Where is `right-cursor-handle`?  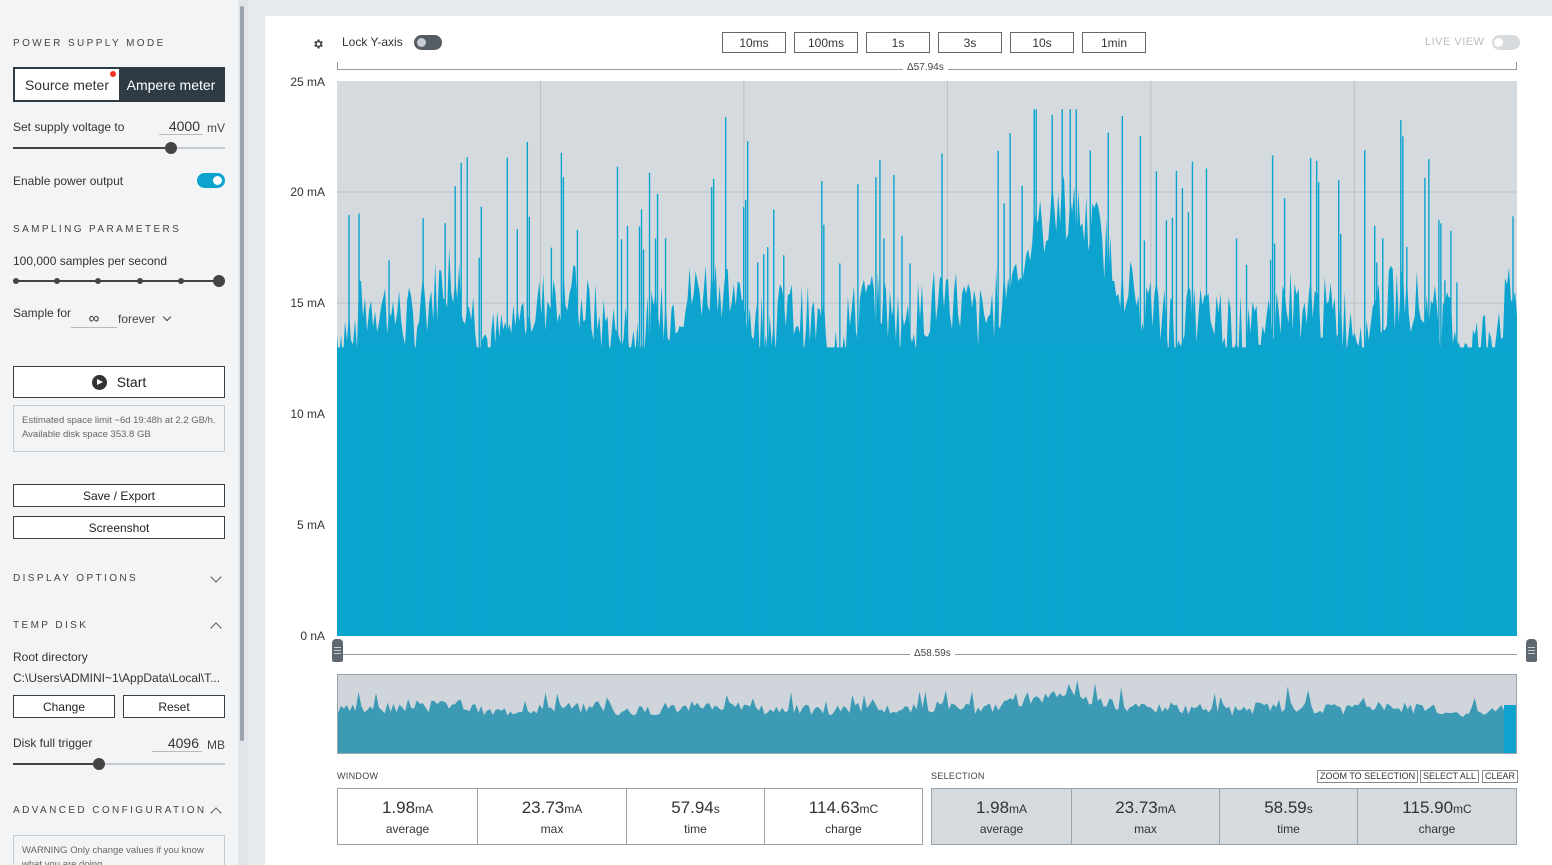
right-cursor-handle is located at coordinates (1531, 650).